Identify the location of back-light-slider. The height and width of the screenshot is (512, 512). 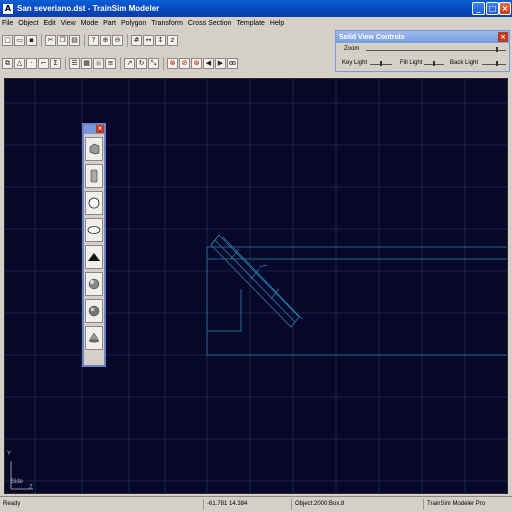
(494, 64).